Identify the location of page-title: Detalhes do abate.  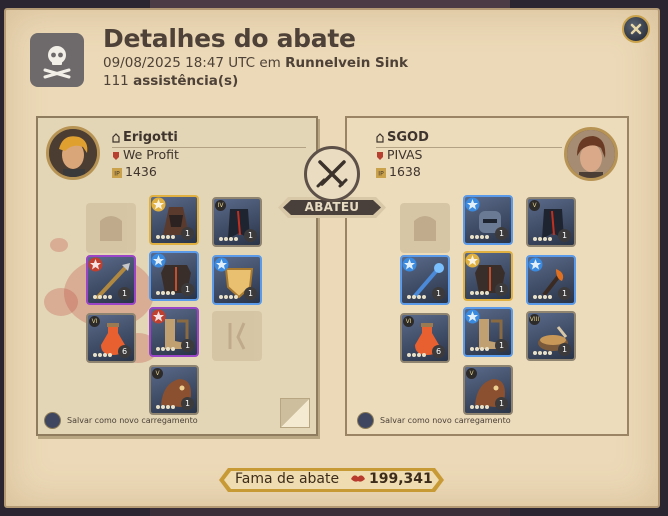
(229, 38).